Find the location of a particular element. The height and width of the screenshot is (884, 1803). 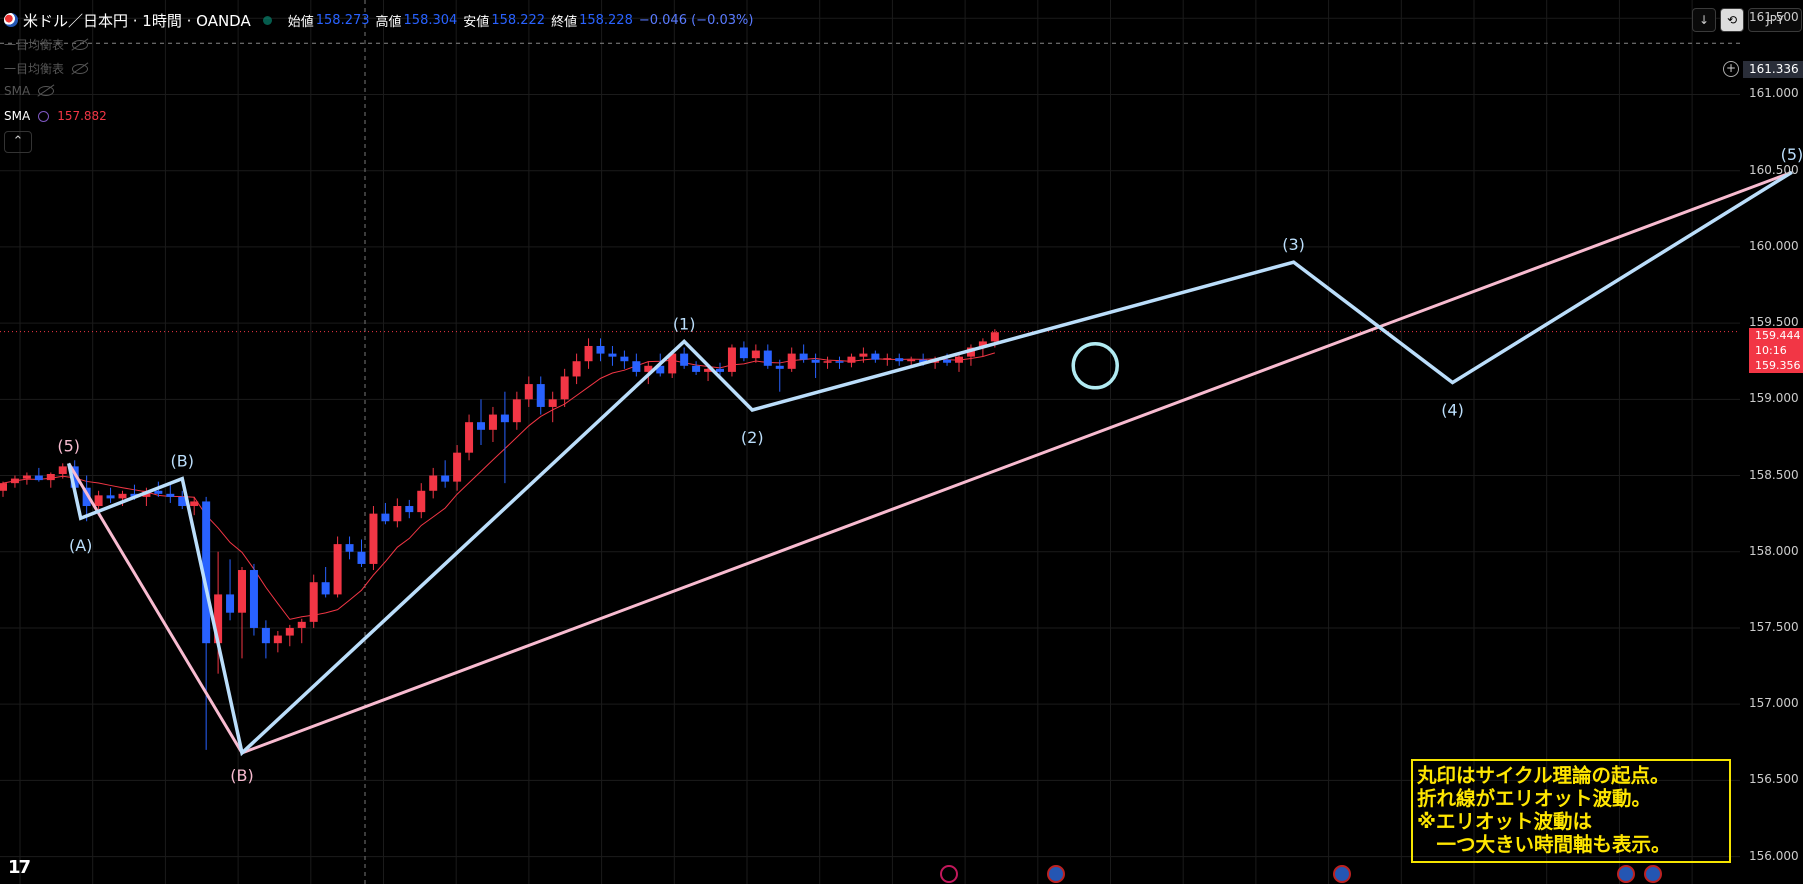

wave-label: (4) is located at coordinates (1452, 410).